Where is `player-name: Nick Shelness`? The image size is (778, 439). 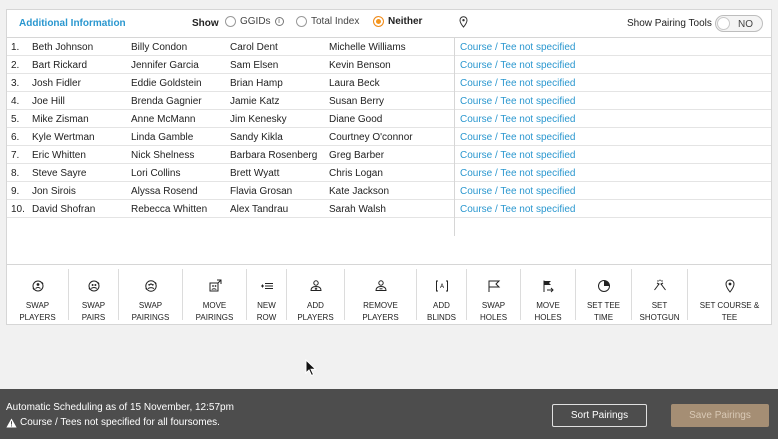 player-name: Nick Shelness is located at coordinates (162, 155).